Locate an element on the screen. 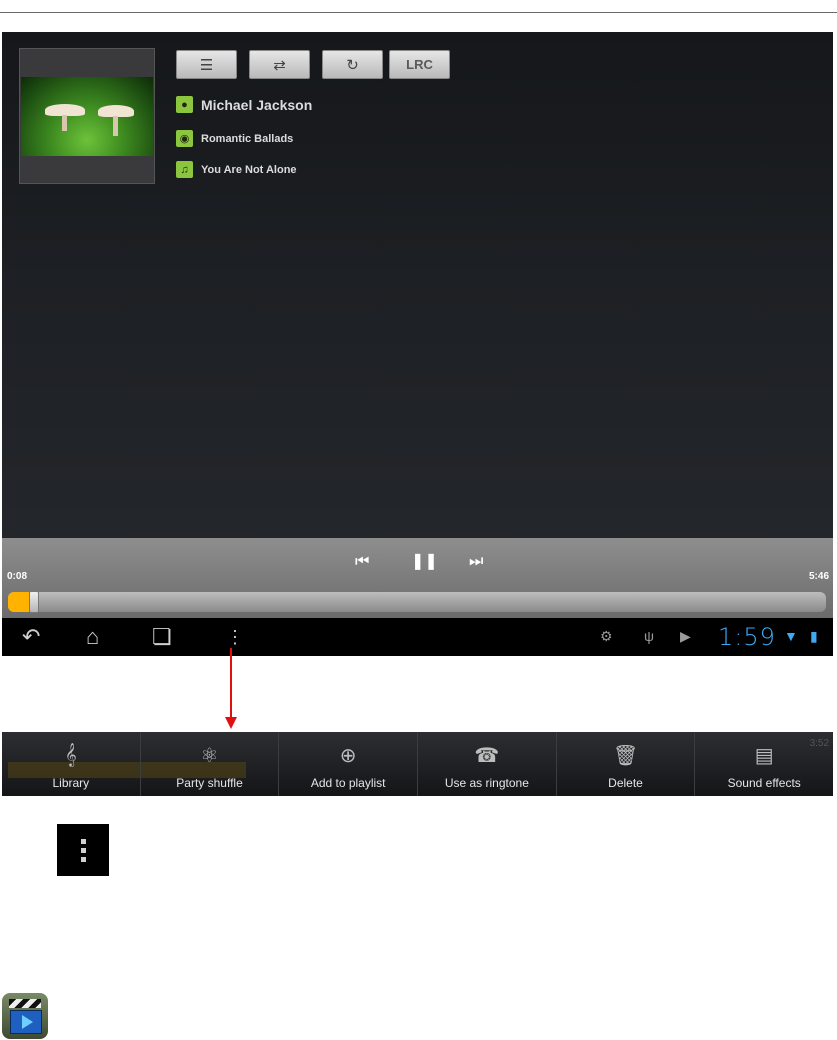 The image size is (837, 1040). transport-panel: ⏮ ❚❚ ⏭ 0:08 5:46 is located at coordinates (417, 578).